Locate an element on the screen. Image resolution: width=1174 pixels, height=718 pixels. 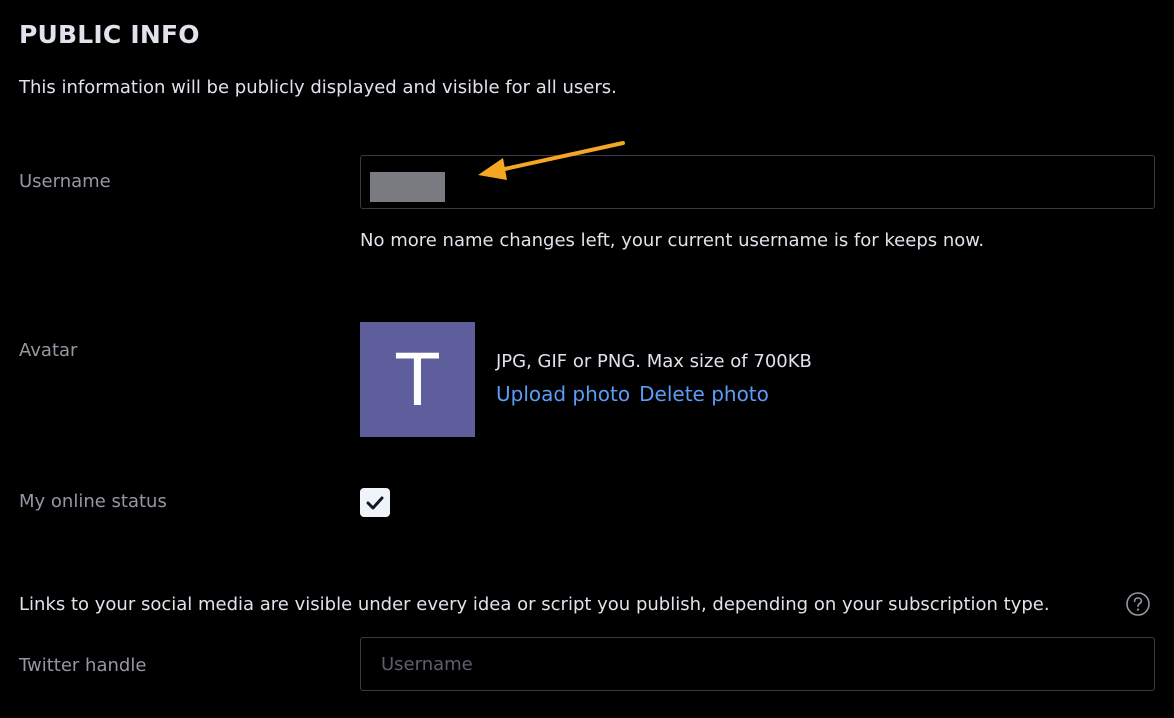
section-title: PUBLIC INFO is located at coordinates (109, 34).